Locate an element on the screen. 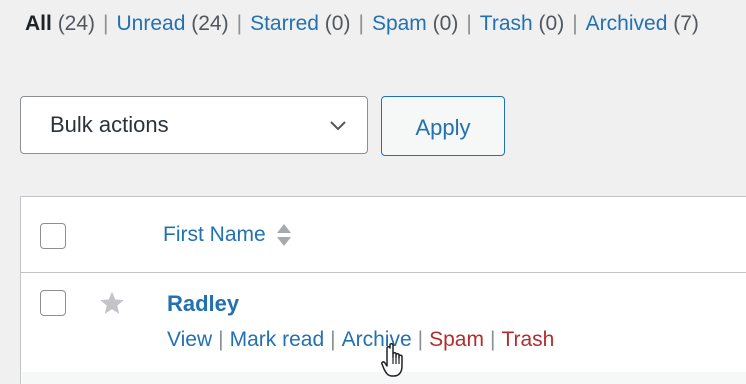  row-checkbox is located at coordinates (53, 303).